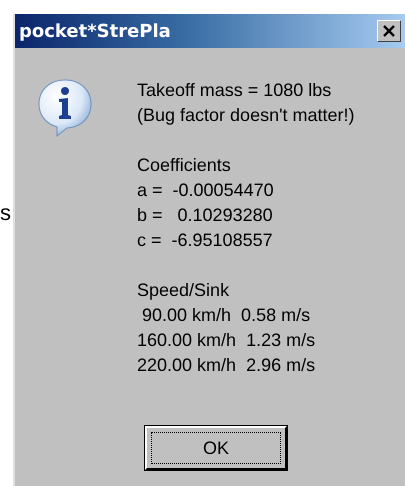 The width and height of the screenshot is (405, 486). I want to click on message-line: a = -0.00054470, so click(206, 190).